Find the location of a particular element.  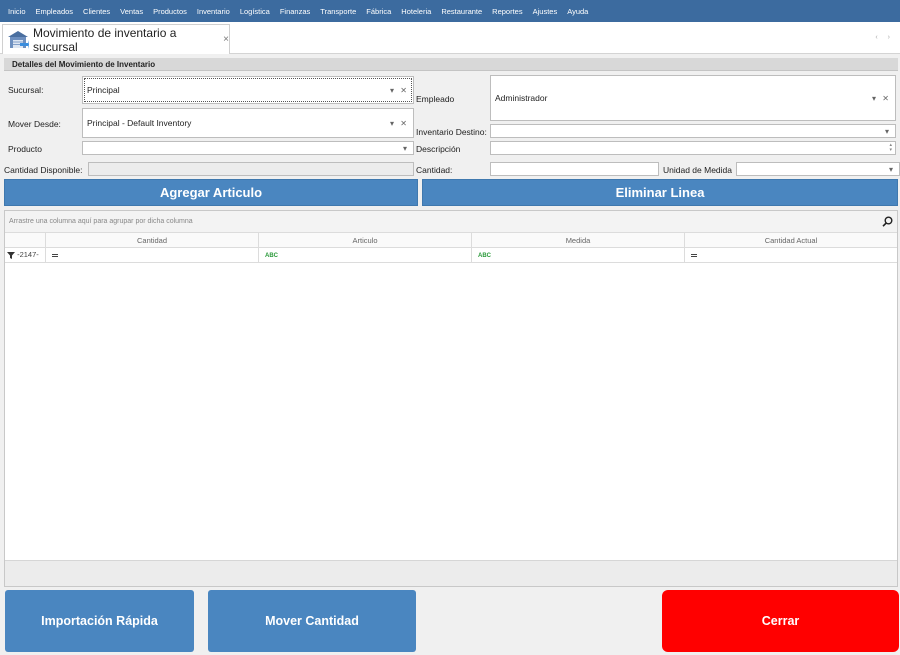

importacion-rapida-button: Importación Rápida is located at coordinates (99, 621).